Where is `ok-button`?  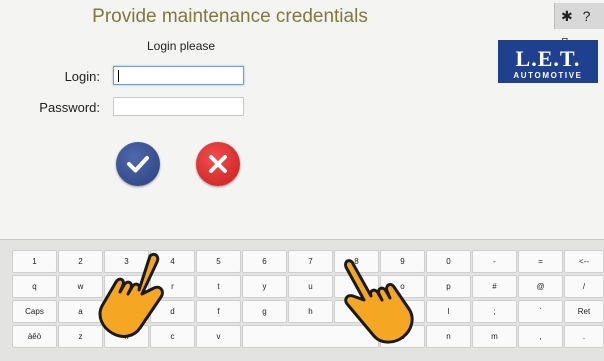 ok-button is located at coordinates (138, 164).